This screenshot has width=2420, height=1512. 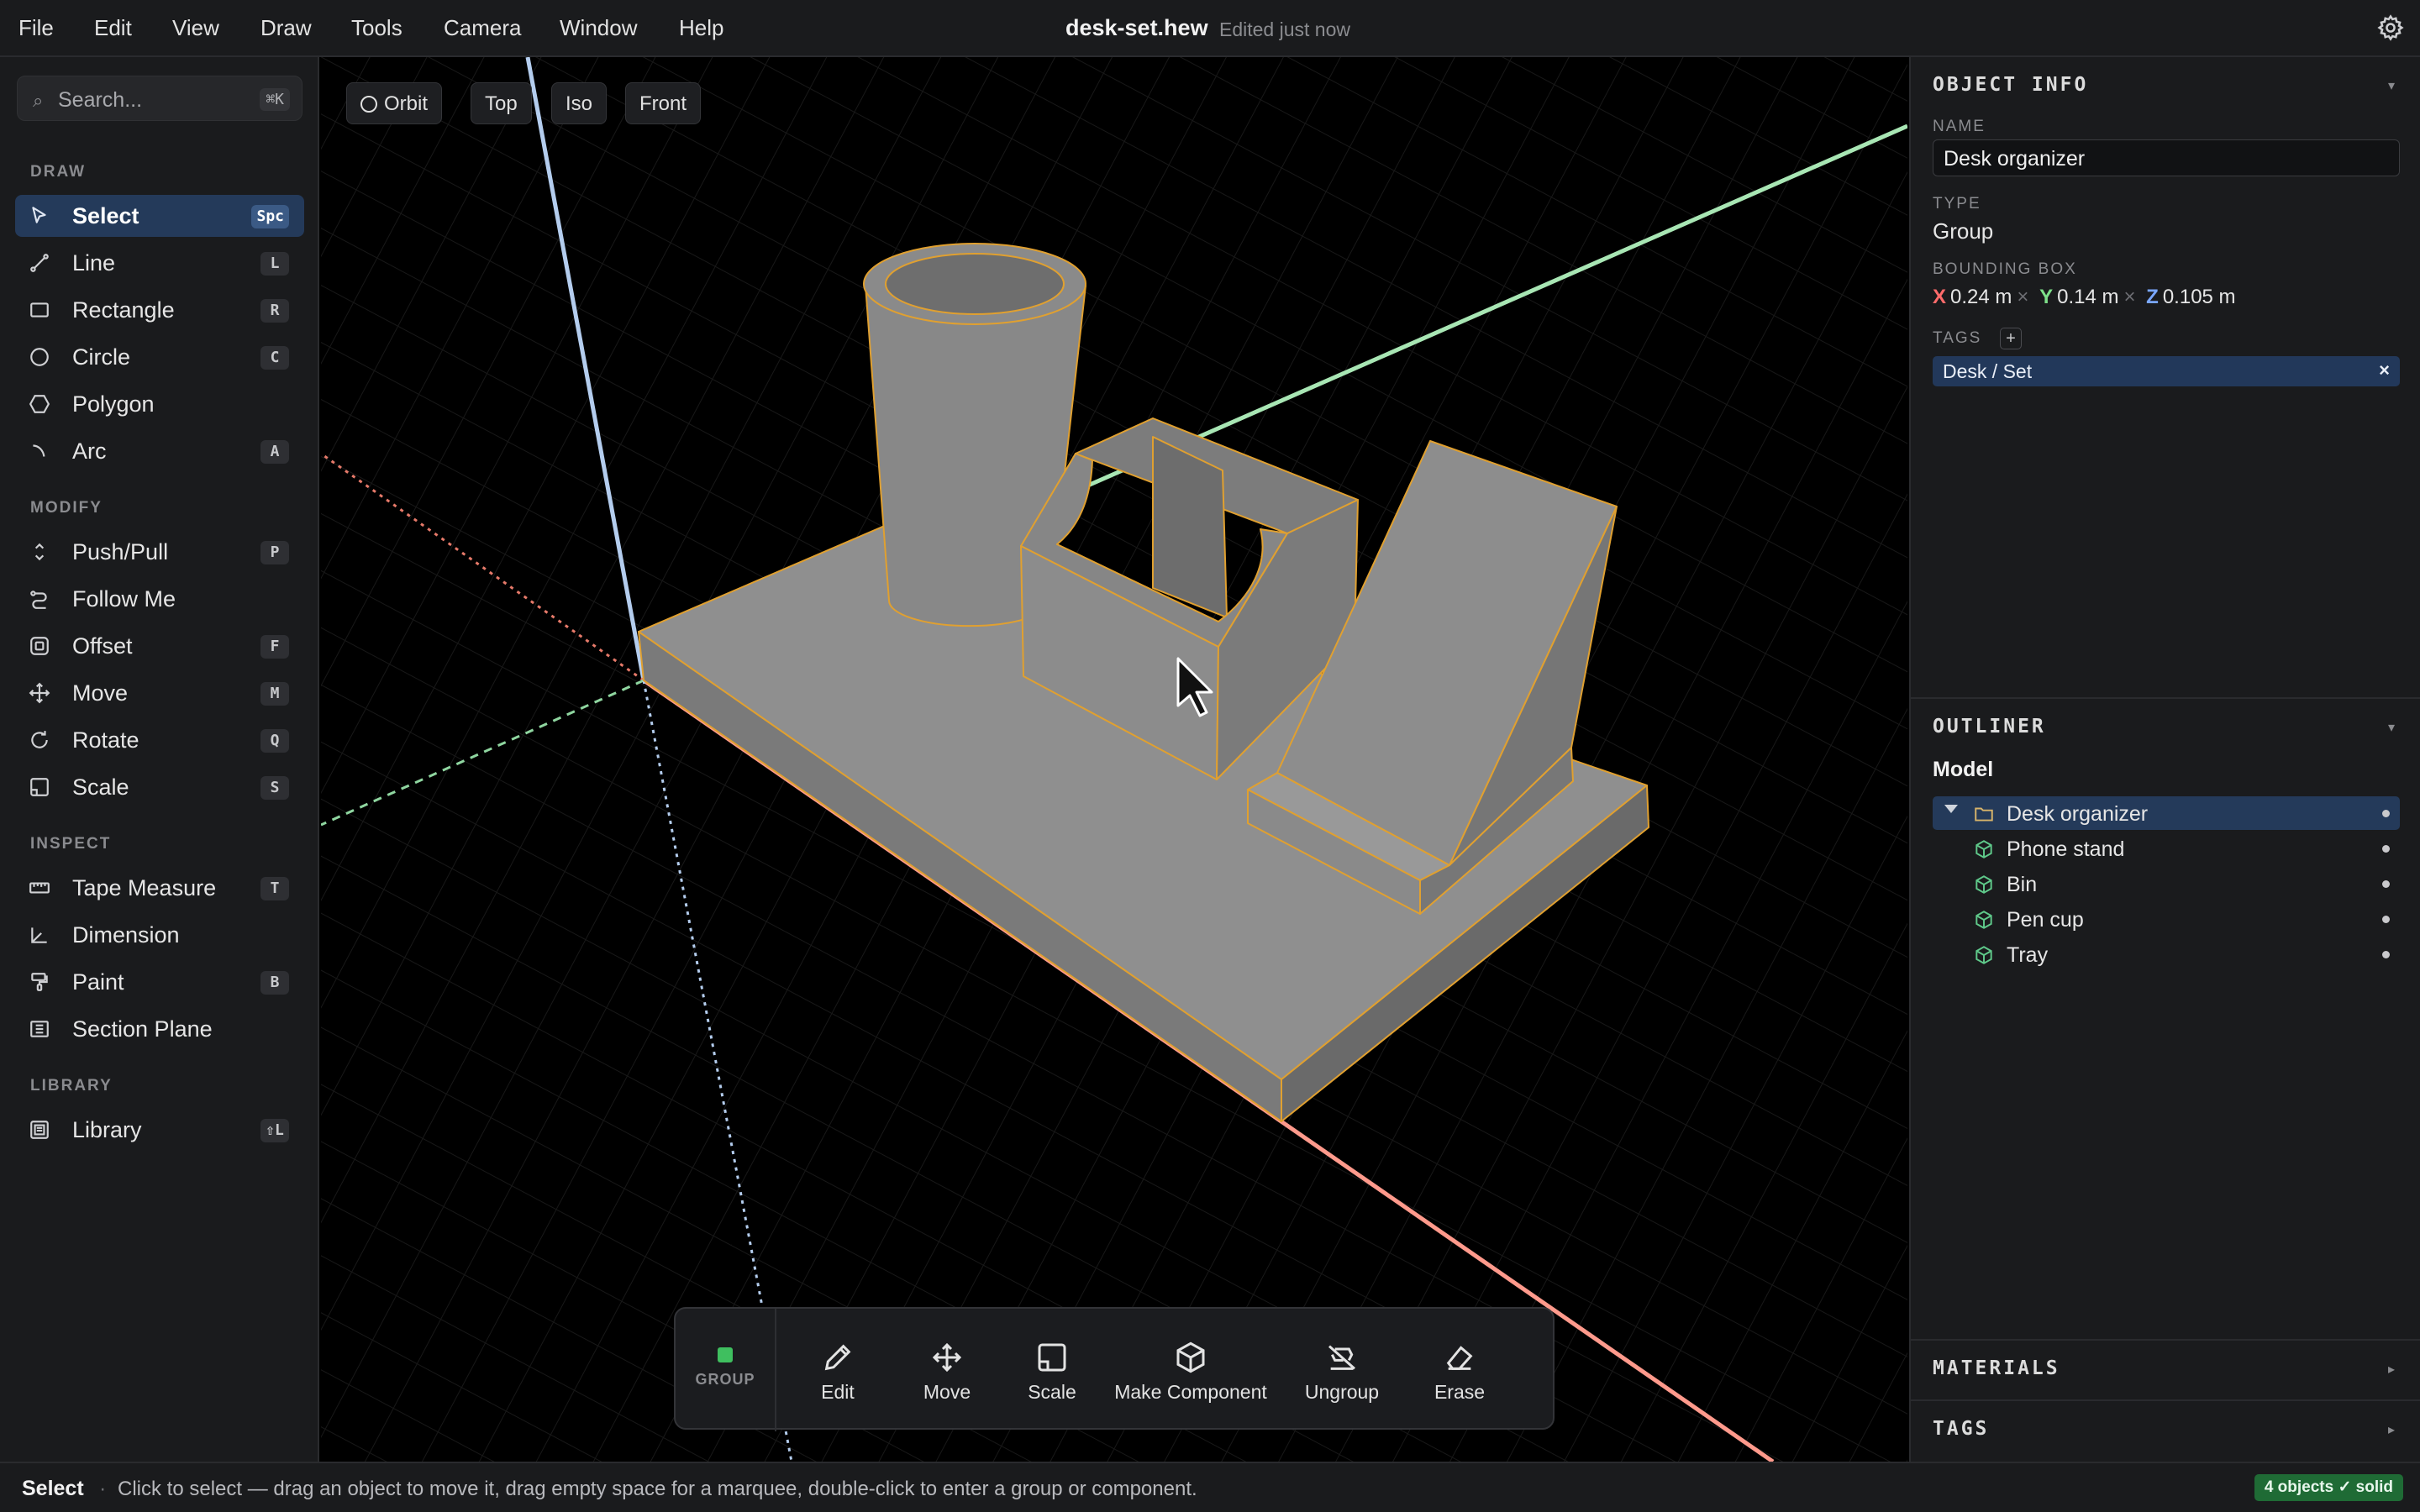 What do you see at coordinates (2166, 157) in the screenshot?
I see `object-name-field: Desk organizer` at bounding box center [2166, 157].